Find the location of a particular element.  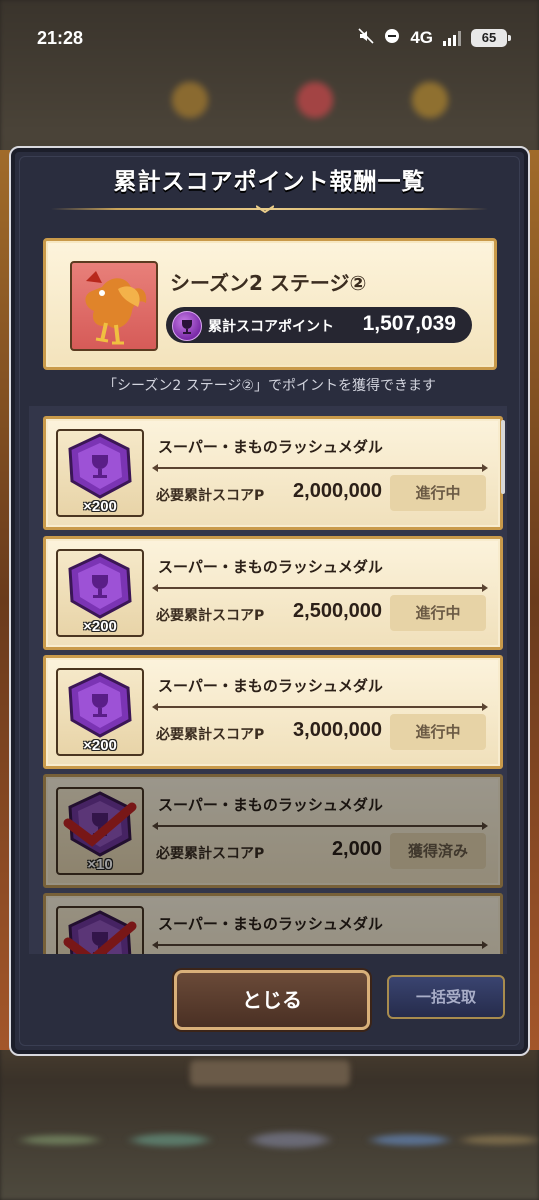

score-points-pill: 累計スコアポイント 1,507,039 is located at coordinates (319, 325).